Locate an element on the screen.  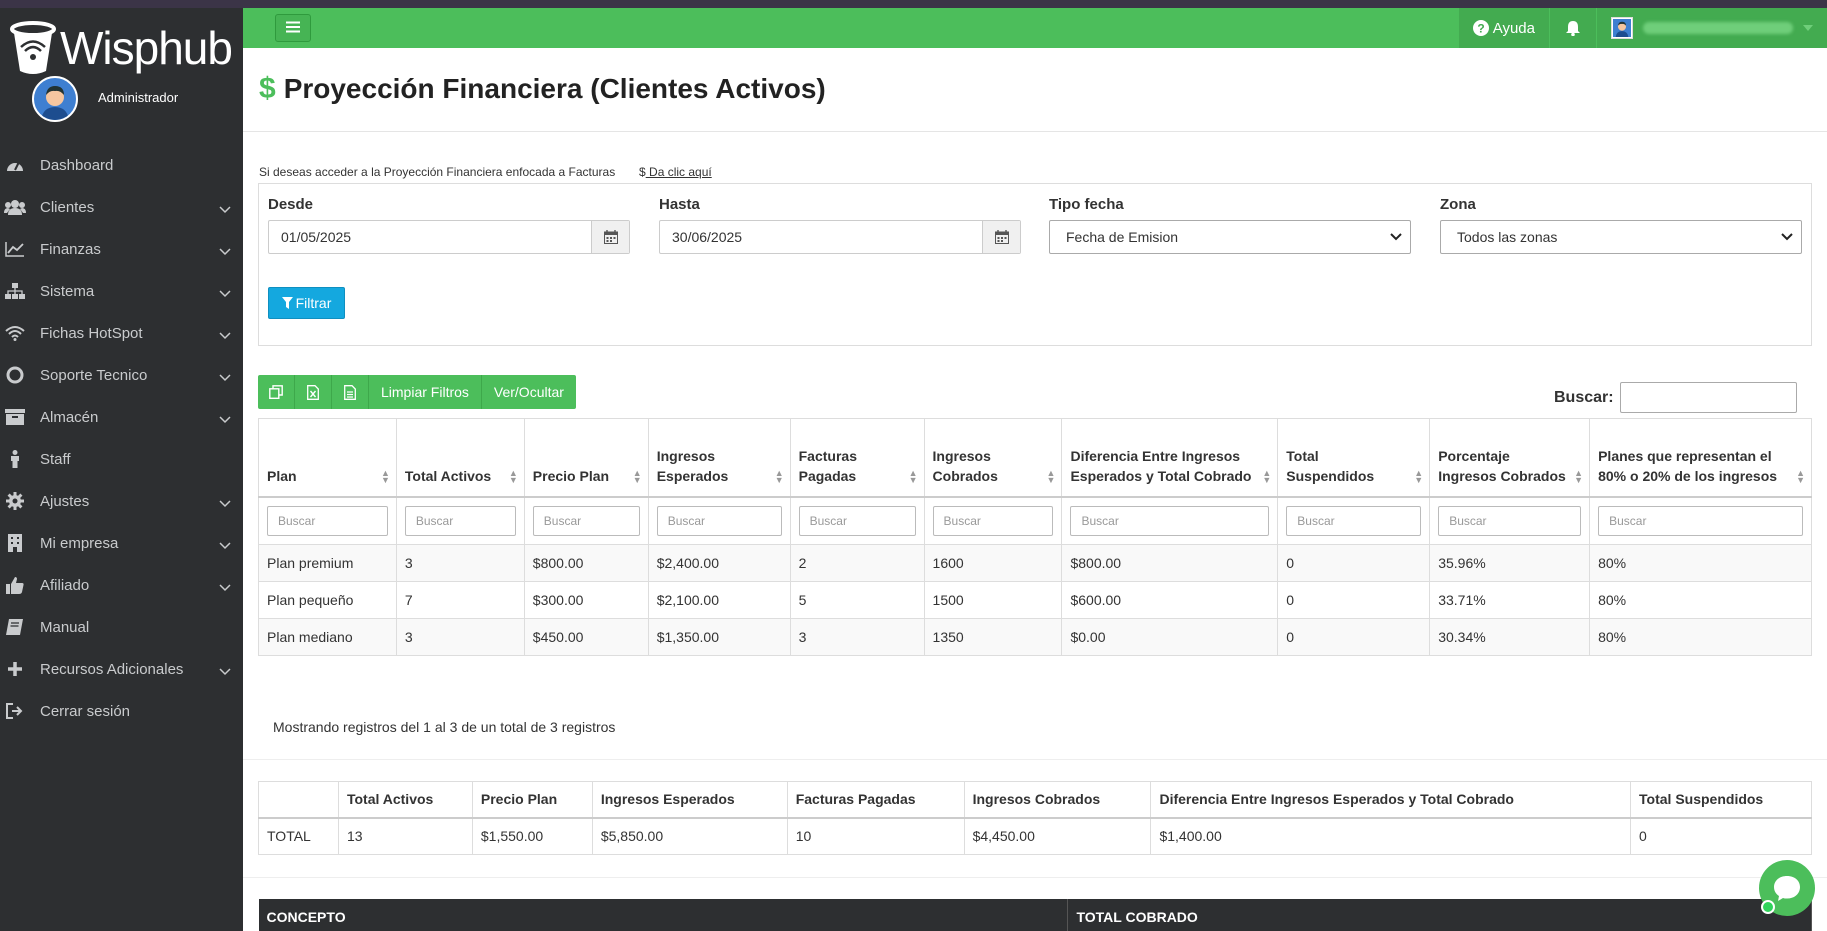
menu-toggle-button is located at coordinates (293, 28).